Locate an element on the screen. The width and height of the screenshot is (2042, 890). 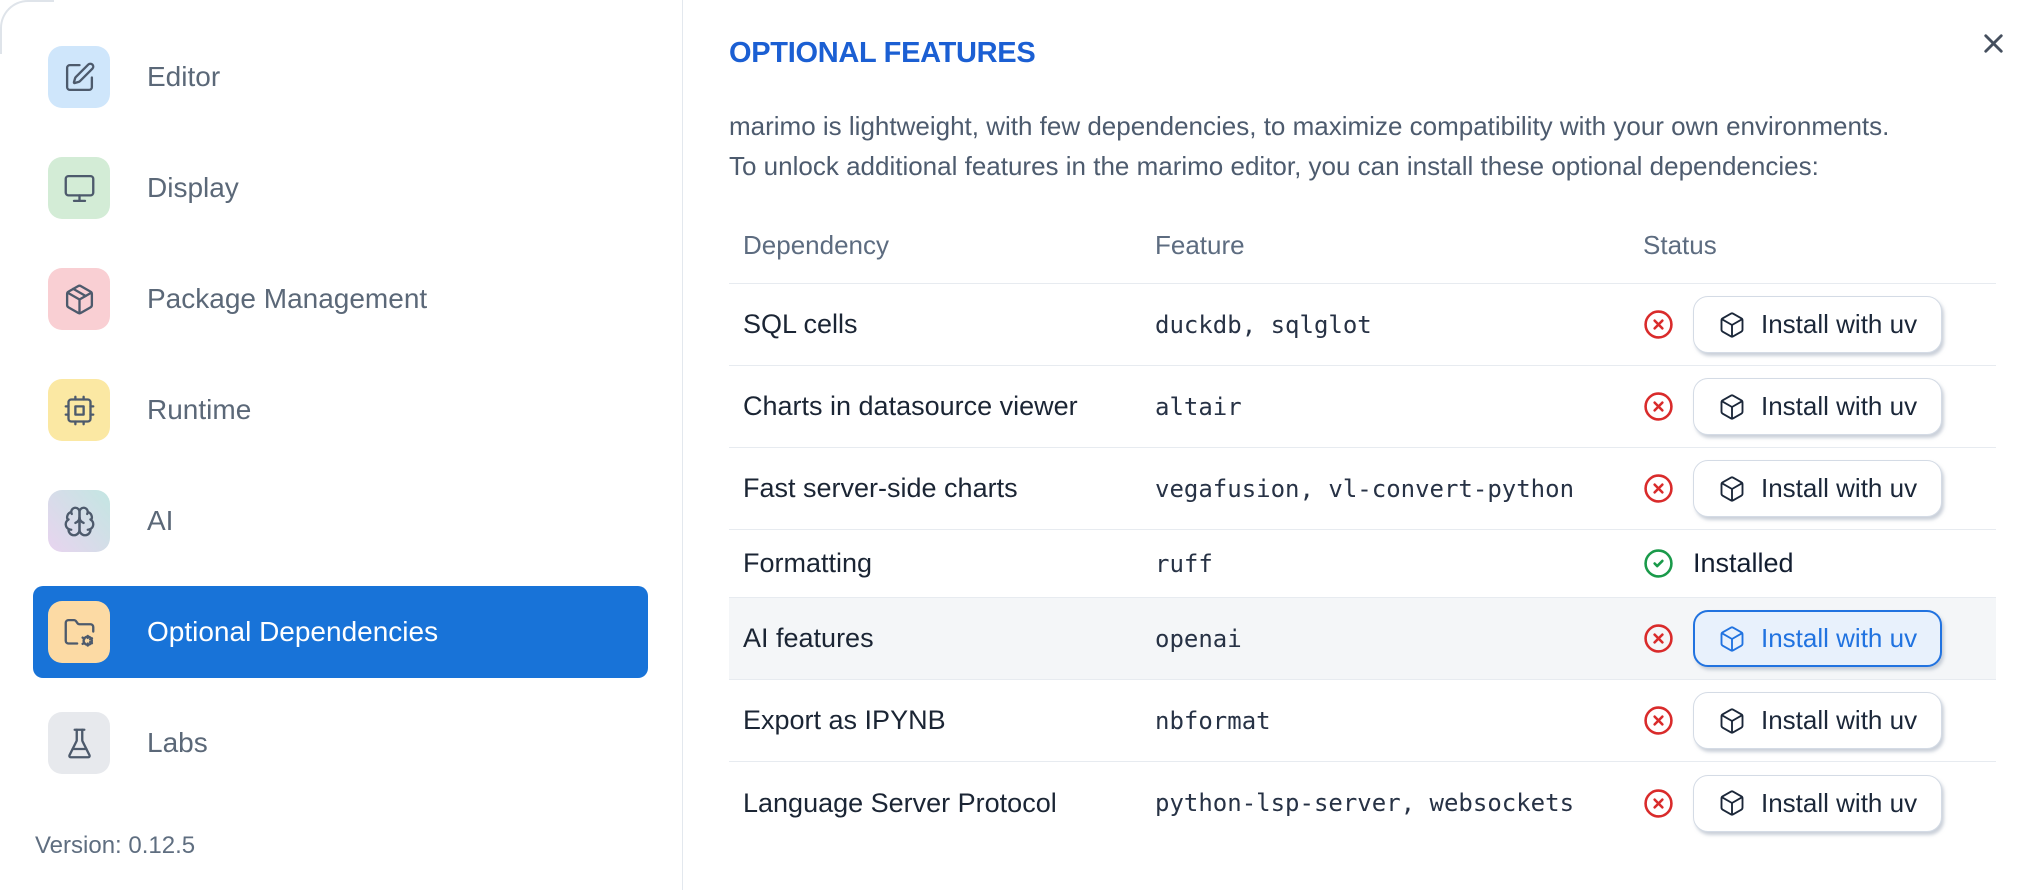
page-title: OPTIONAL FEATURES is located at coordinates (882, 53).